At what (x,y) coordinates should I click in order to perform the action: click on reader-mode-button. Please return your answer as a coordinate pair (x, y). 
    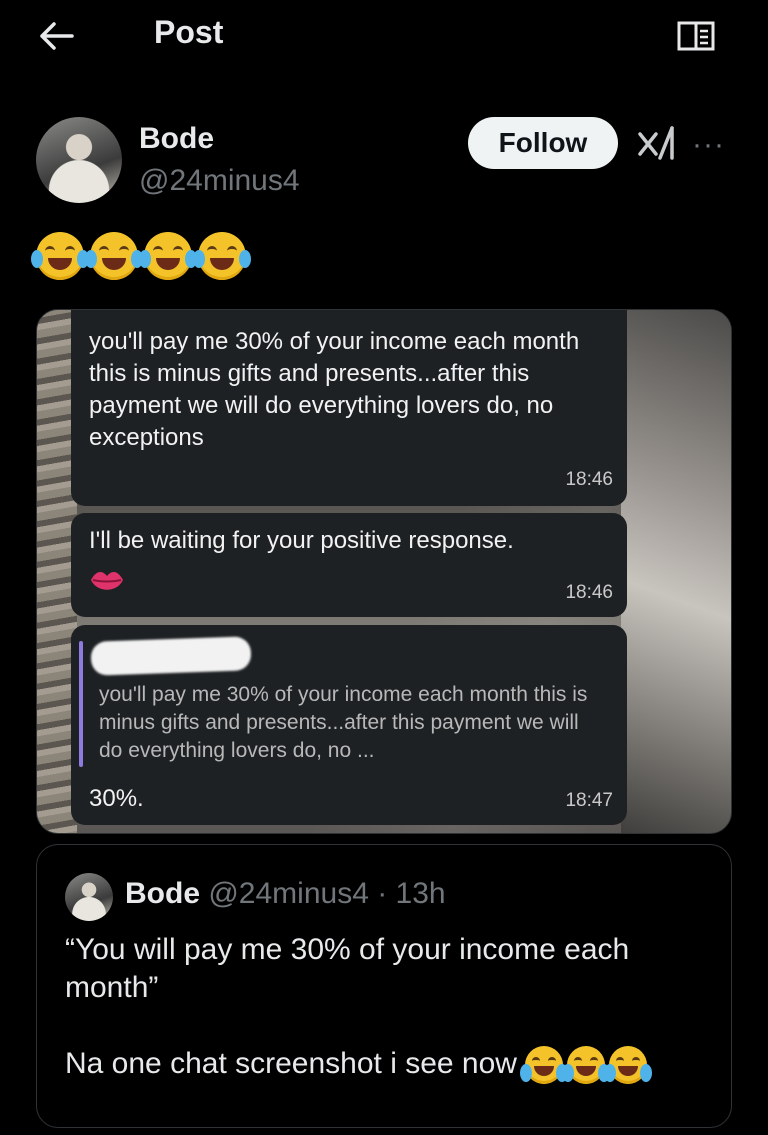
    Looking at the image, I should click on (696, 36).